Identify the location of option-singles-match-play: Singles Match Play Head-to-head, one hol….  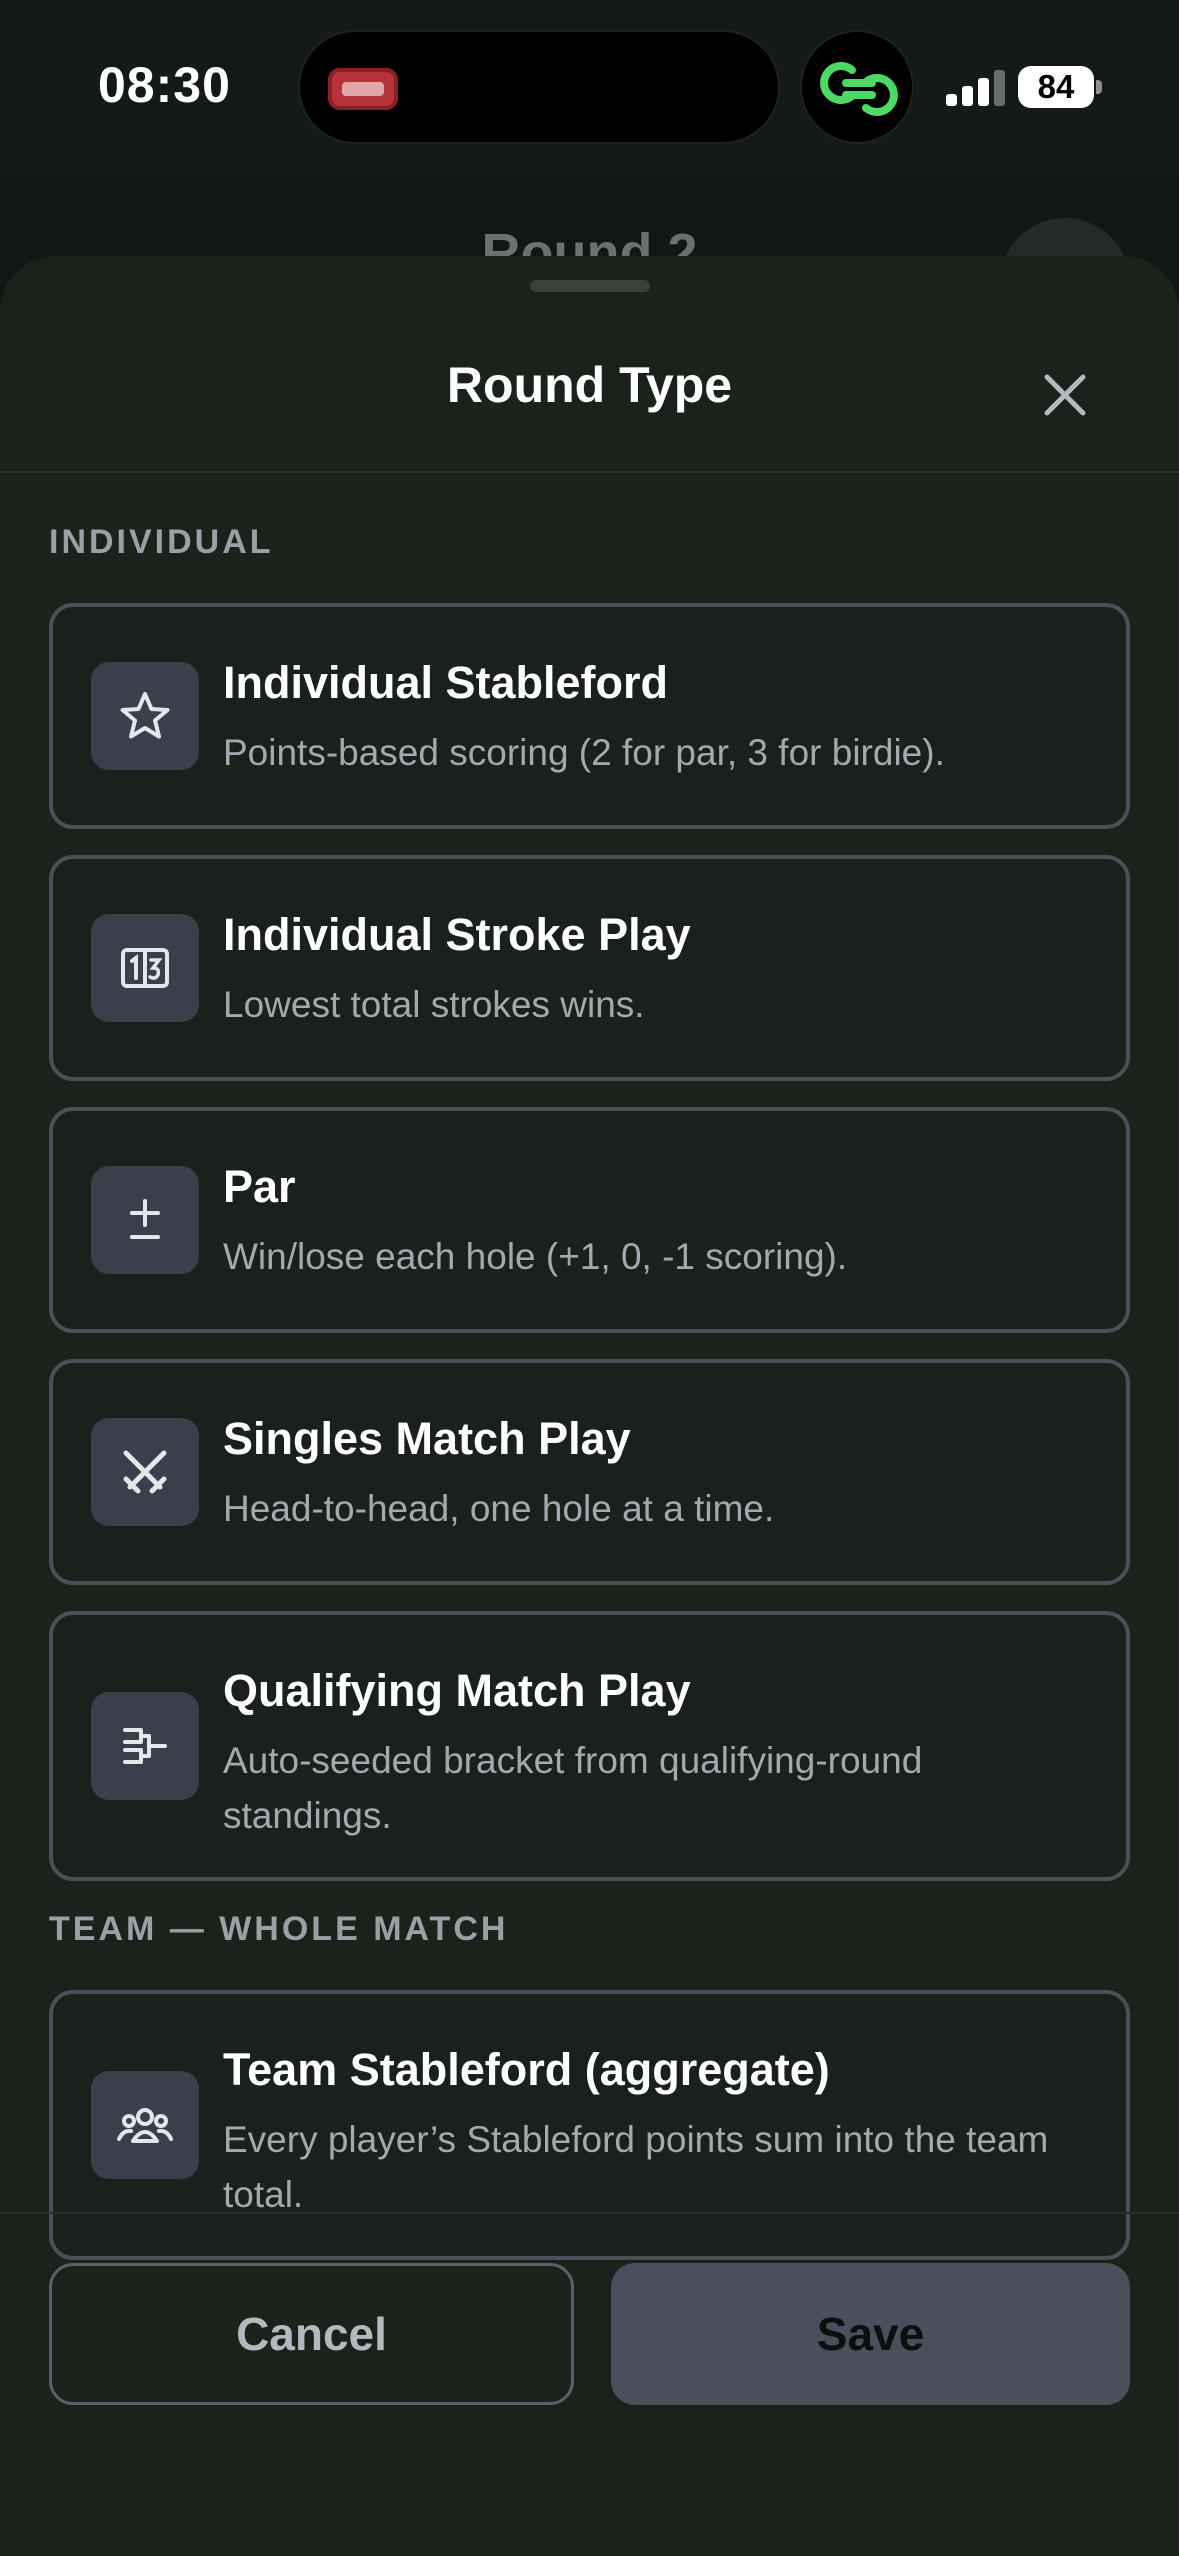
(589, 1472).